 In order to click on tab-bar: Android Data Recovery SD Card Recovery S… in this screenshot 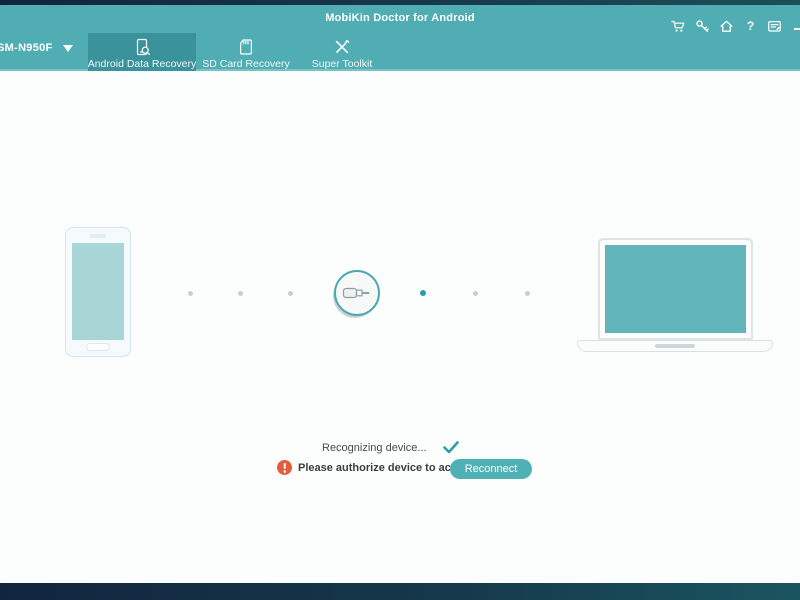, I will do `click(238, 54)`.